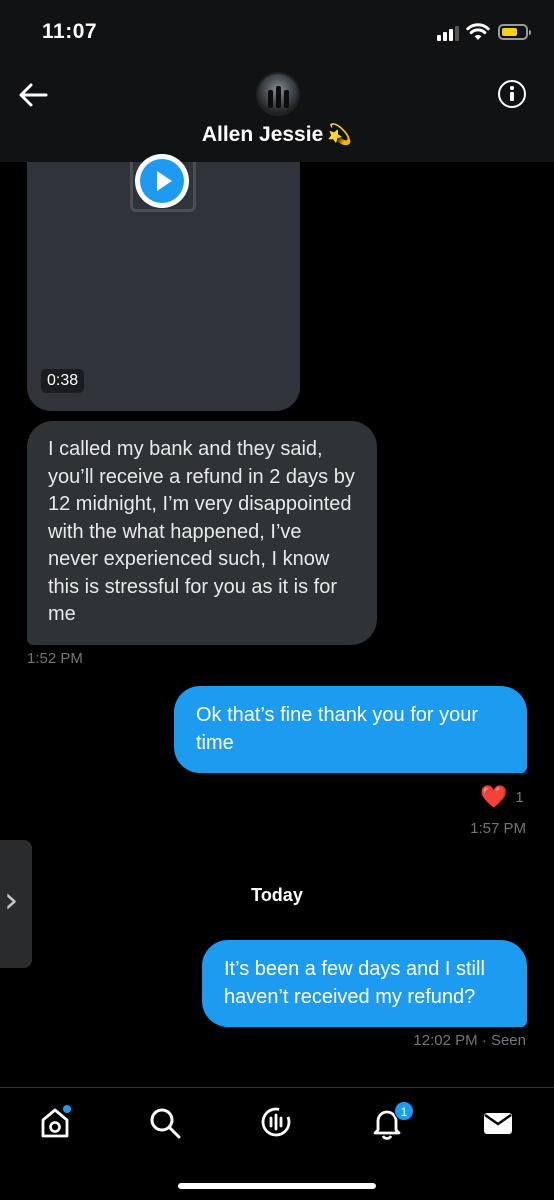 Image resolution: width=554 pixels, height=1200 pixels. What do you see at coordinates (445, 1040) in the screenshot?
I see `message-timestamp: 12:02 PM` at bounding box center [445, 1040].